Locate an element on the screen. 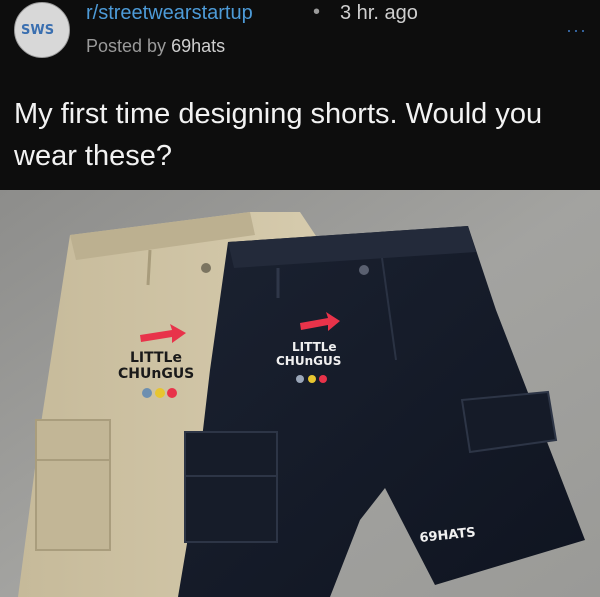  khaki-cargo-pocket is located at coordinates (73, 485).